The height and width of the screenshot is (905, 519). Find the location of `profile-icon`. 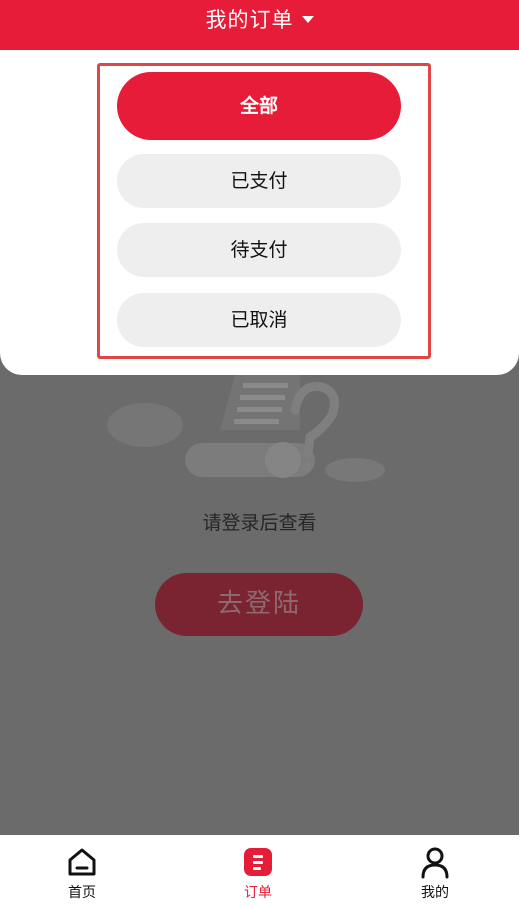

profile-icon is located at coordinates (435, 863).